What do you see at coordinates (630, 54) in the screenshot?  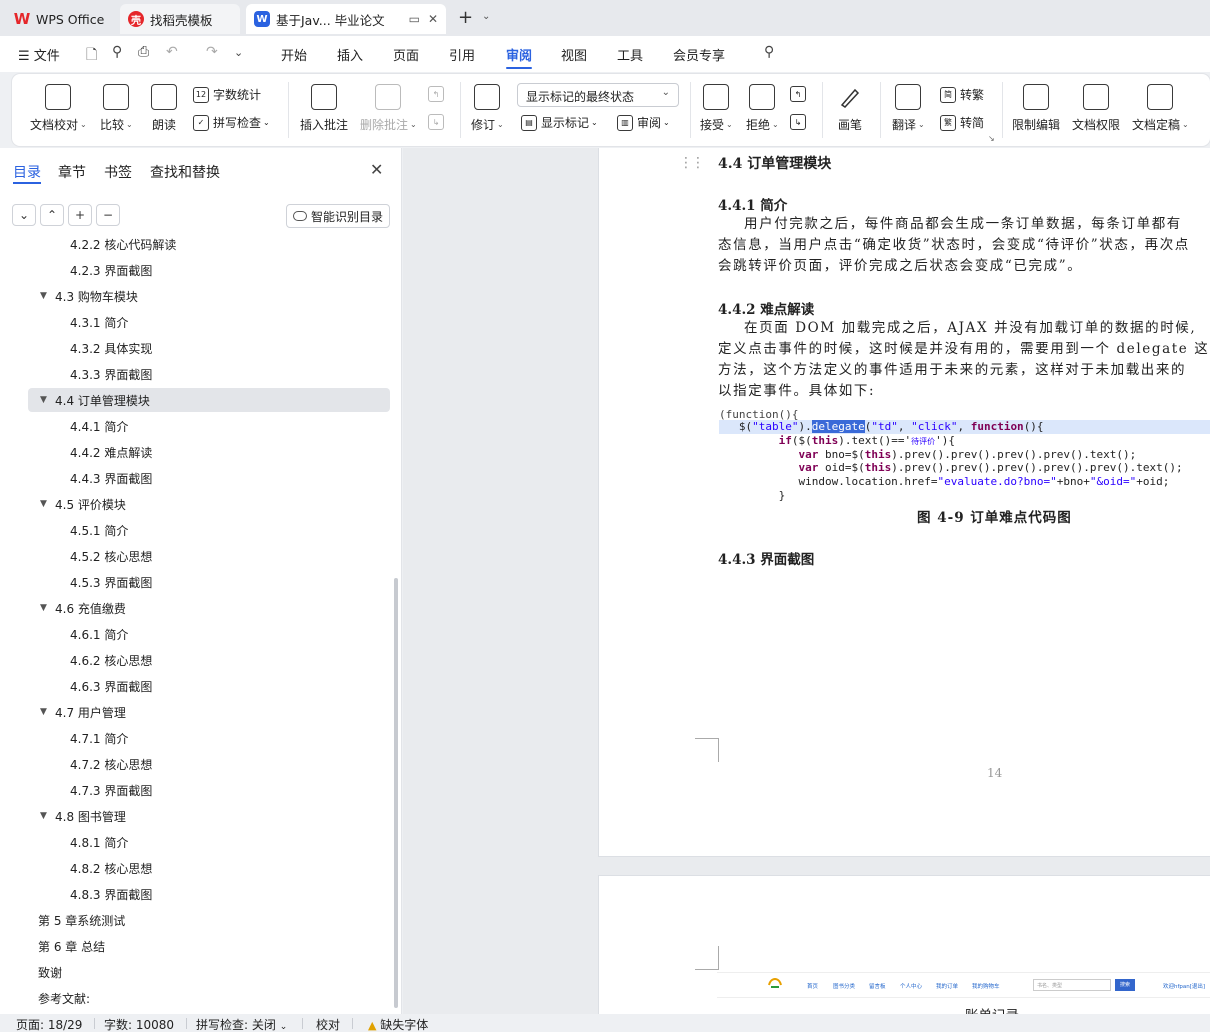 I see `menu-tools: 工具` at bounding box center [630, 54].